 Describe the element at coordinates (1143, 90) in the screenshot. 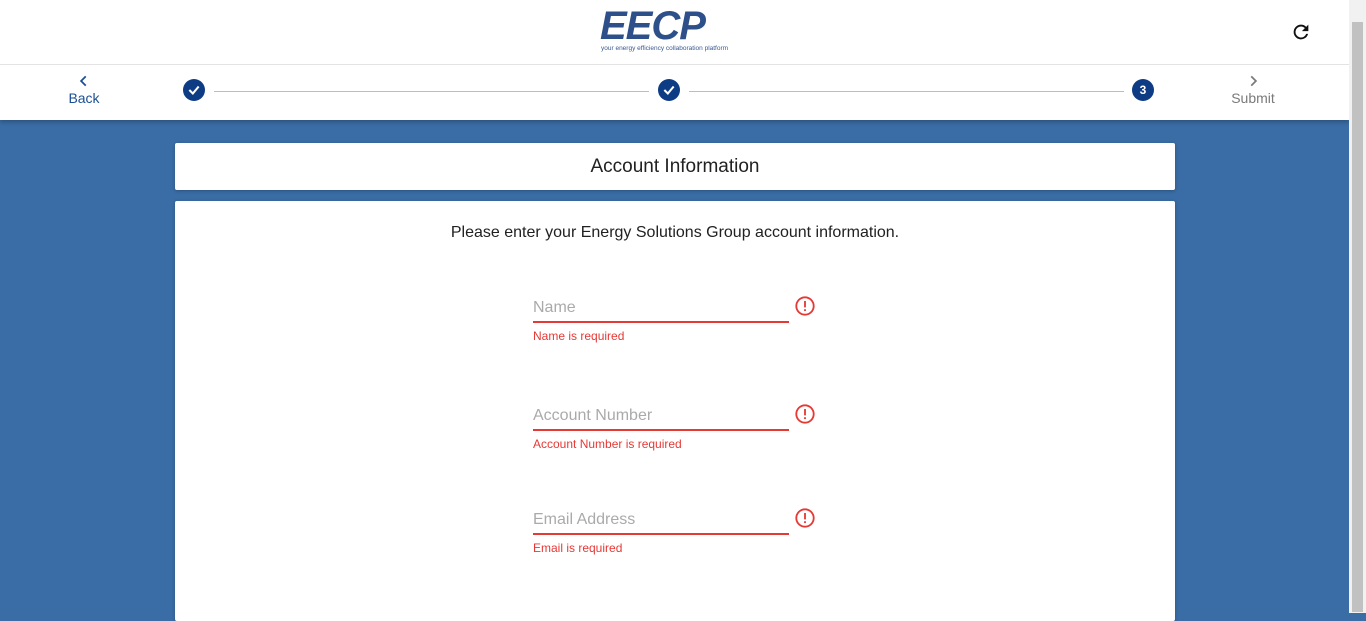

I see `step-3-current: 3` at that location.